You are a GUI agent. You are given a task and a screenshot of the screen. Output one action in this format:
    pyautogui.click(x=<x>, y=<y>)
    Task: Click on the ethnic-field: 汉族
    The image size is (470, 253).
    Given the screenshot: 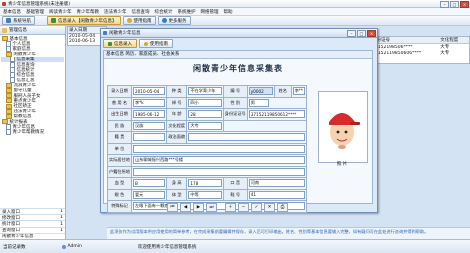 What is the action you would take?
    pyautogui.click(x=149, y=125)
    